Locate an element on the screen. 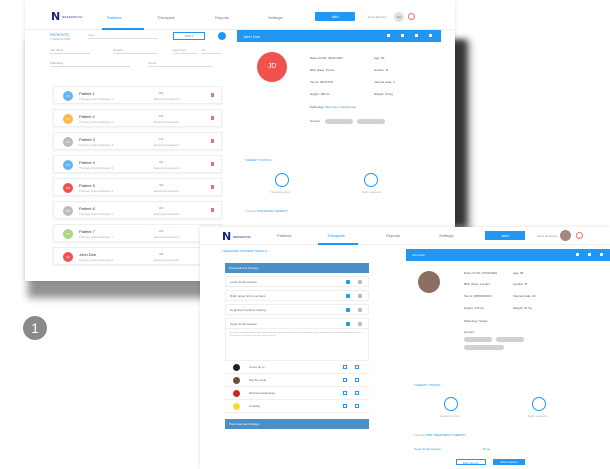 This screenshot has height=469, width=610. list-item: Right upper limb exercises is located at coordinates (297, 295).